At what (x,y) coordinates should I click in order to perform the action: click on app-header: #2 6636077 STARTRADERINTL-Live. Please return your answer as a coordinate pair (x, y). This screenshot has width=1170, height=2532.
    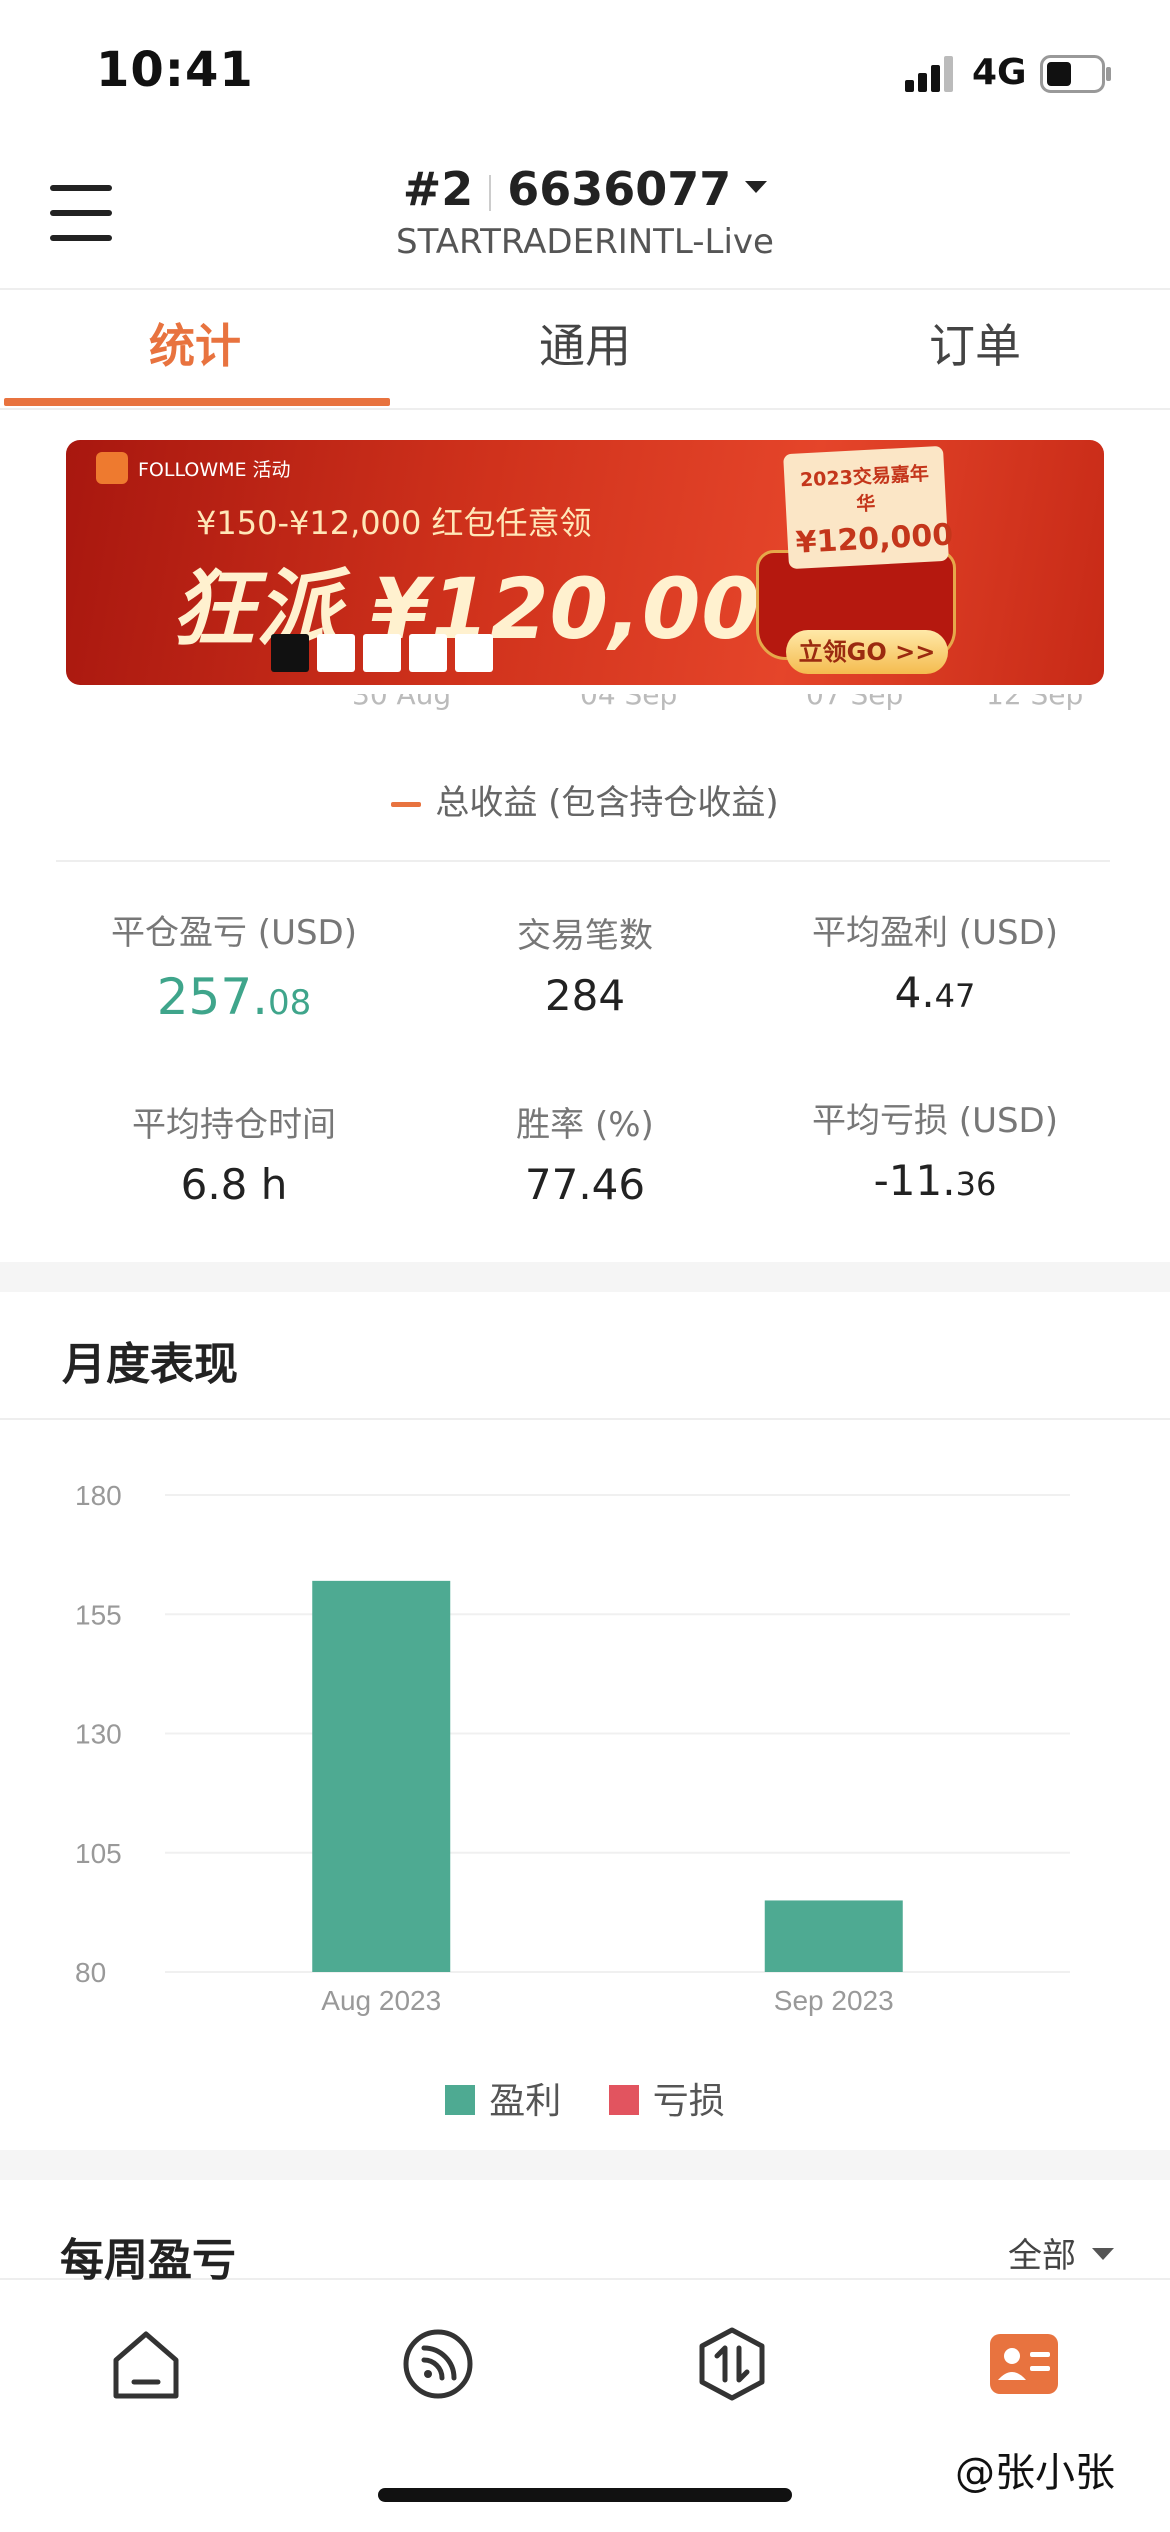
    Looking at the image, I should click on (585, 215).